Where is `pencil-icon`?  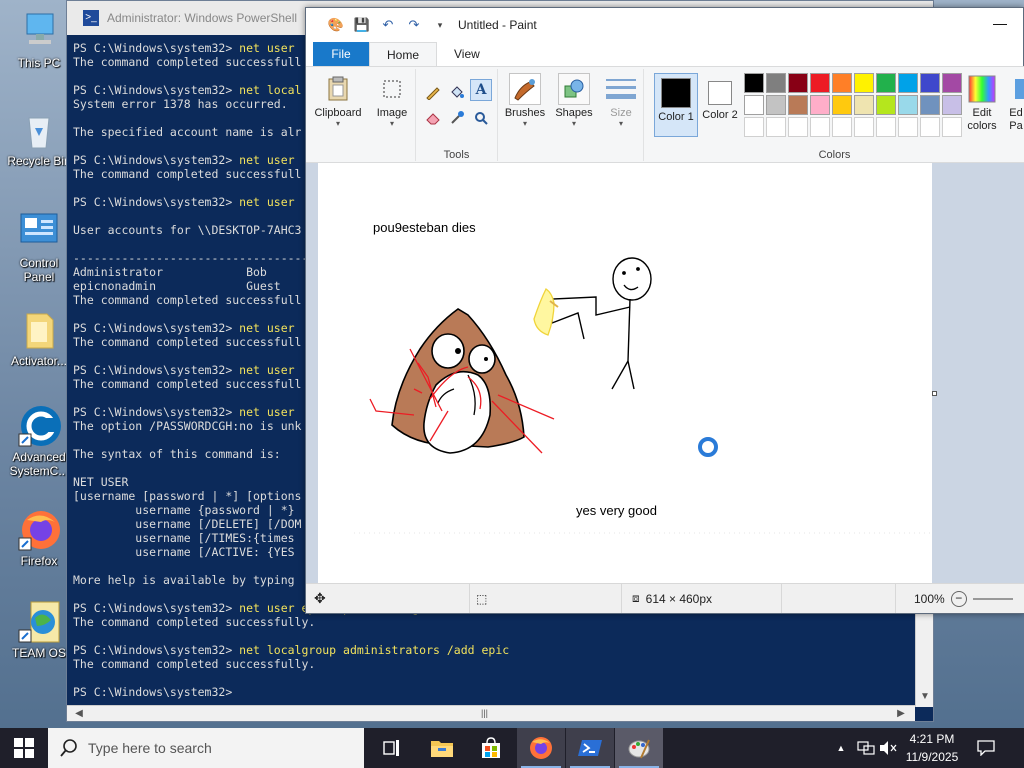
pencil-icon is located at coordinates (433, 92).